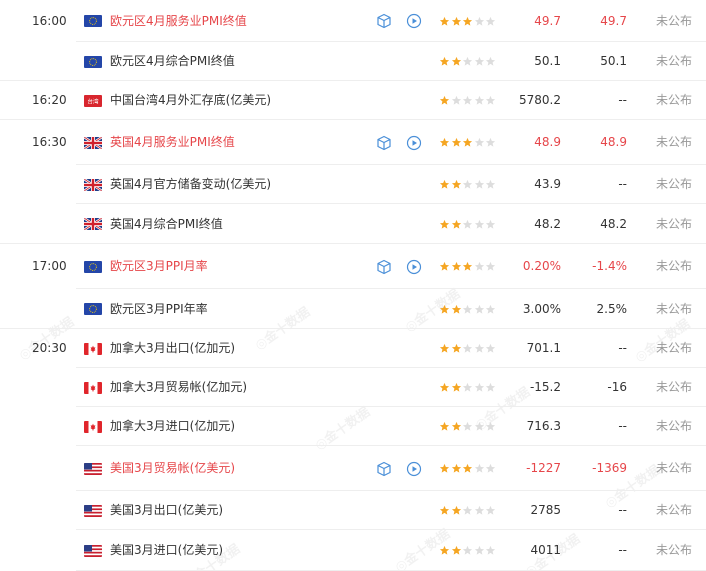 The width and height of the screenshot is (706, 571). I want to click on previous-value: -1369, so click(609, 468).